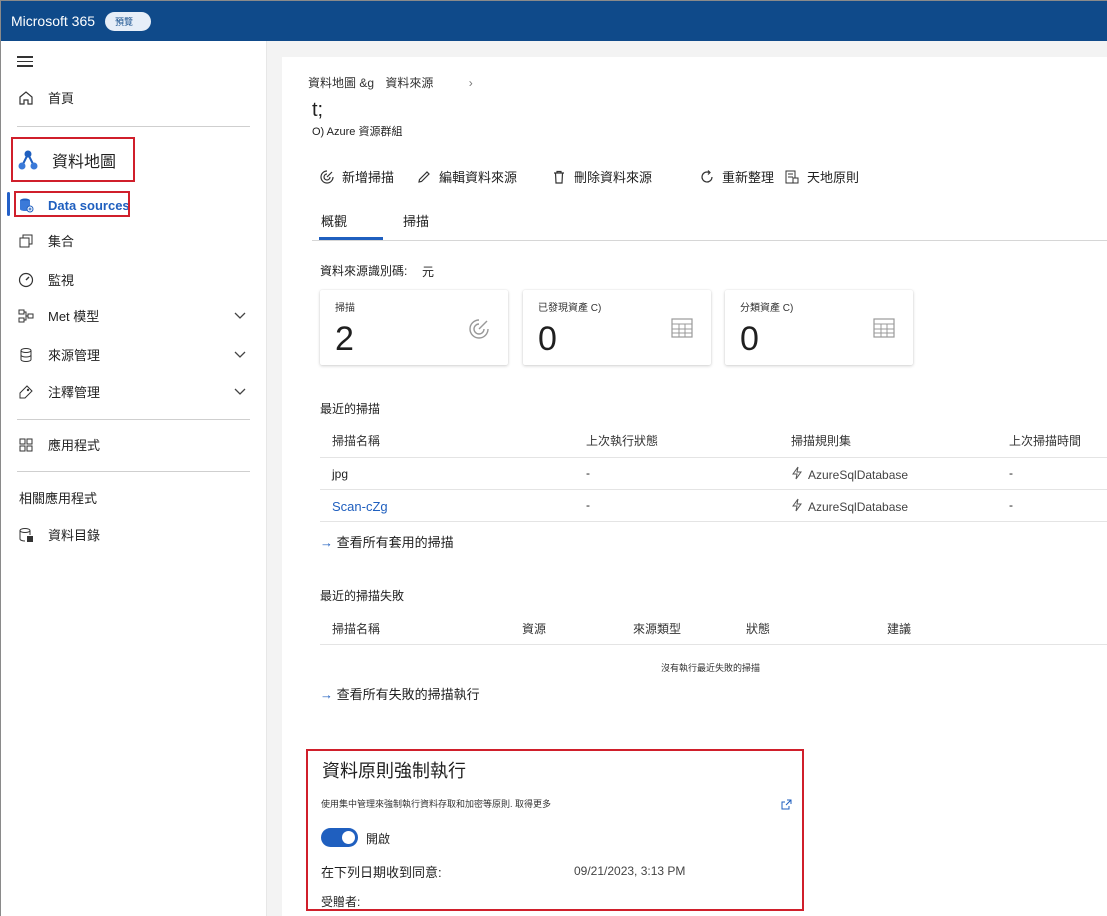  I want to click on sidebar-item-label: 資料目錄, so click(74, 535).